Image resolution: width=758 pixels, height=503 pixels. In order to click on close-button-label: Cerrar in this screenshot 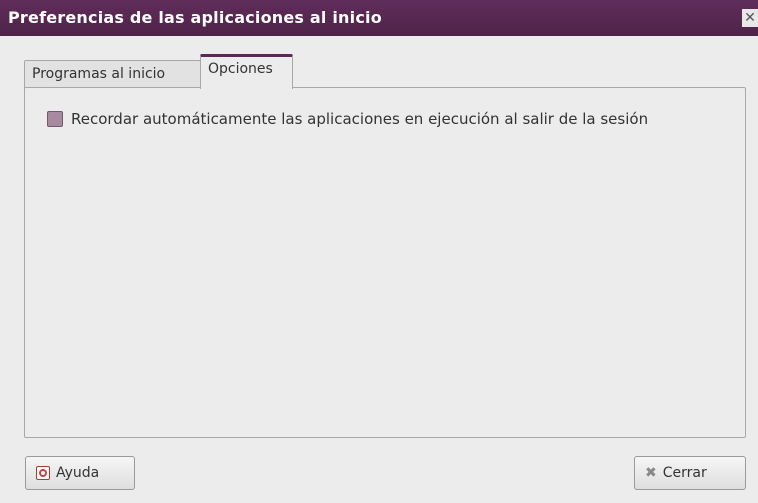, I will do `click(684, 473)`.